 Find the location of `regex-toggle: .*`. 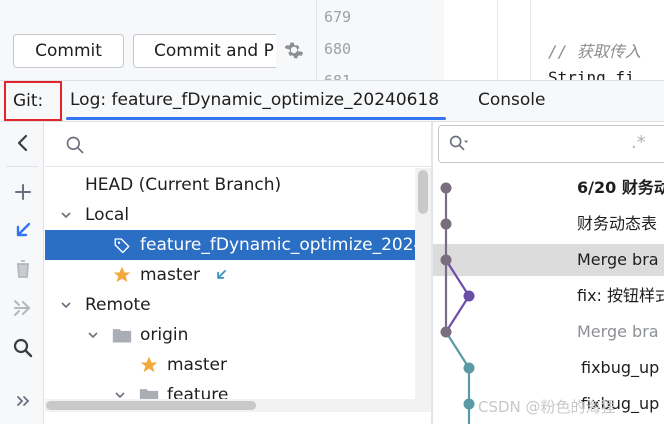

regex-toggle: .* is located at coordinates (638, 142).